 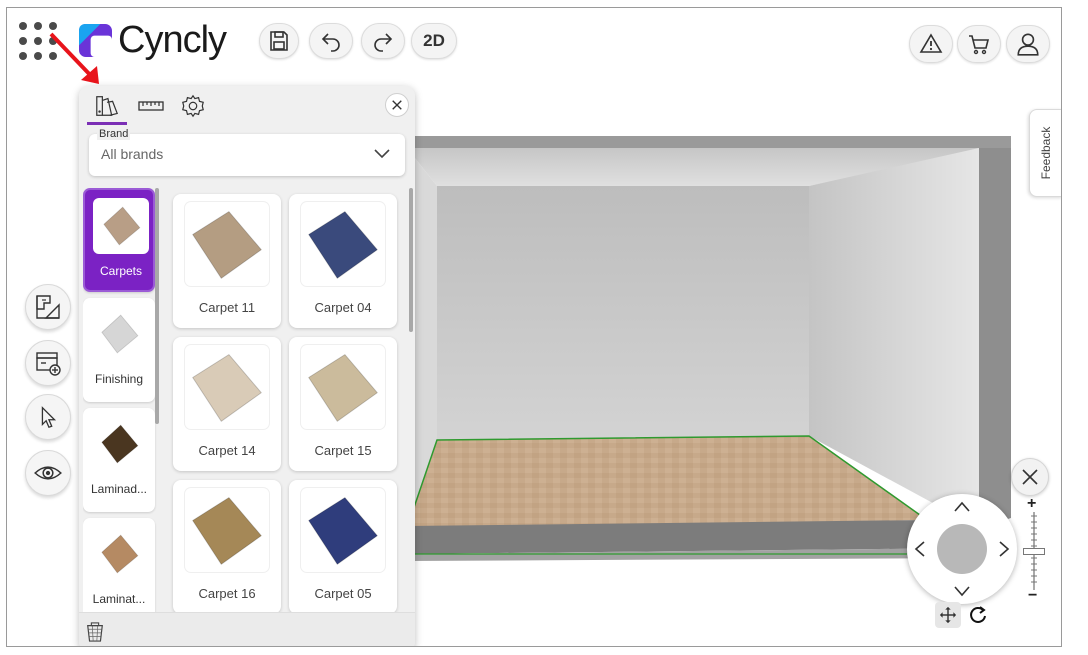 I want to click on logo-text: Cyncly, so click(x=172, y=39).